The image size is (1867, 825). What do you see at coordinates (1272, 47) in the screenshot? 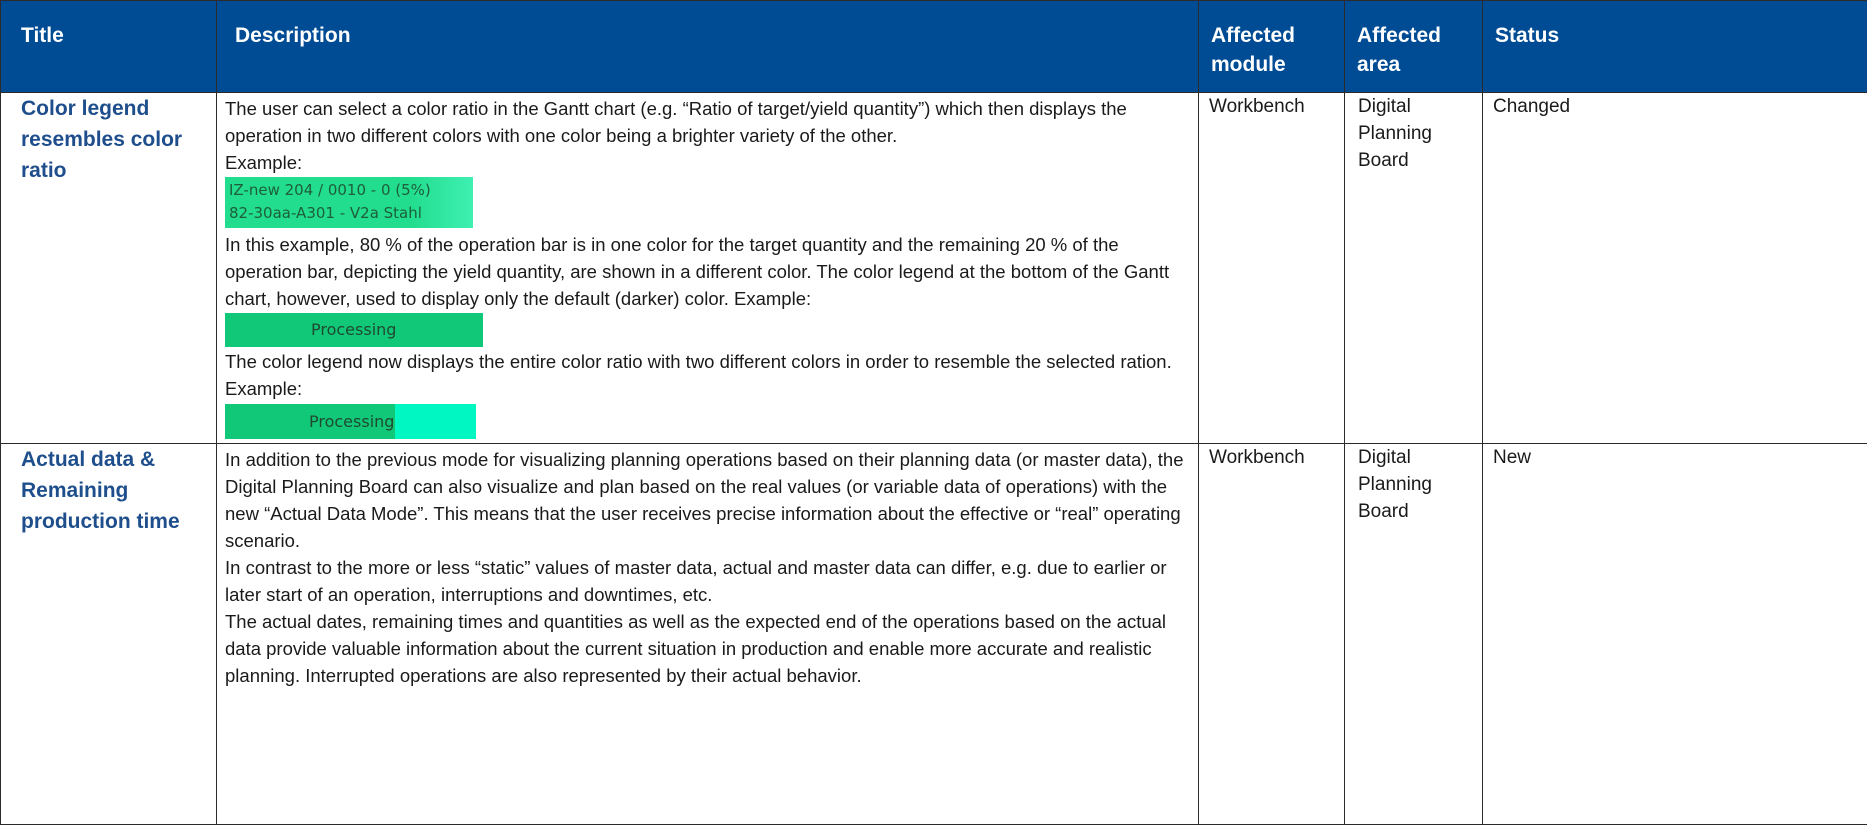
I see `header-affected-module: Affected module` at bounding box center [1272, 47].